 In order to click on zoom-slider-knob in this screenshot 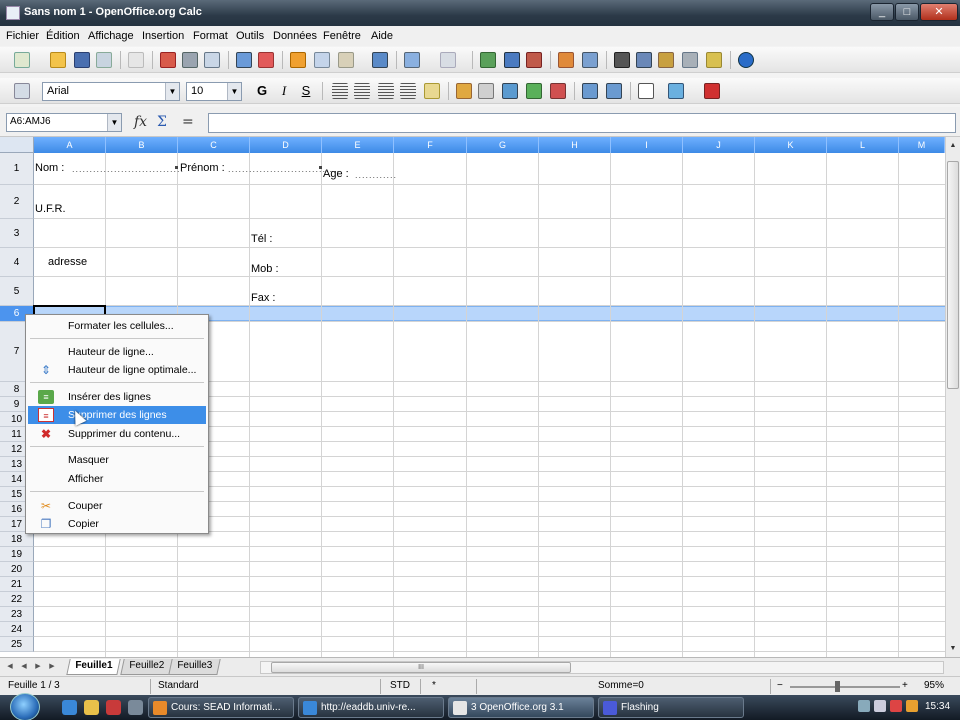, I will do `click(837, 686)`.